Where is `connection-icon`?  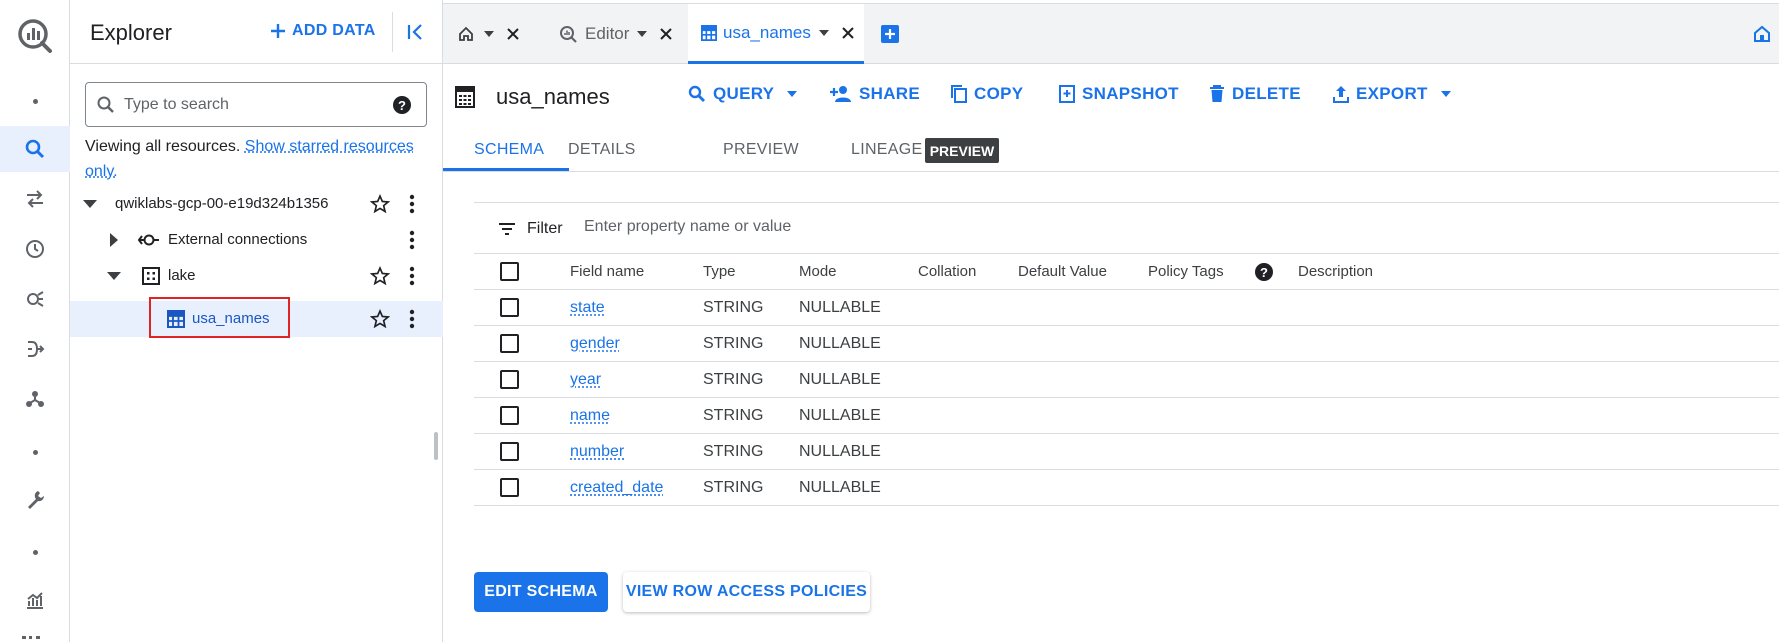 connection-icon is located at coordinates (148, 240).